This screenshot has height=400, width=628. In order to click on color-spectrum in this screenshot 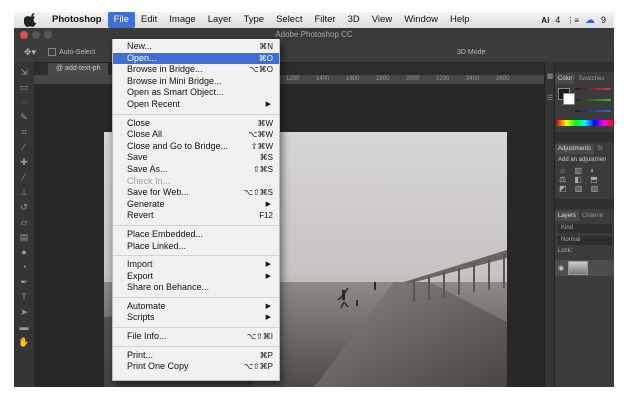, I will do `click(585, 123)`.